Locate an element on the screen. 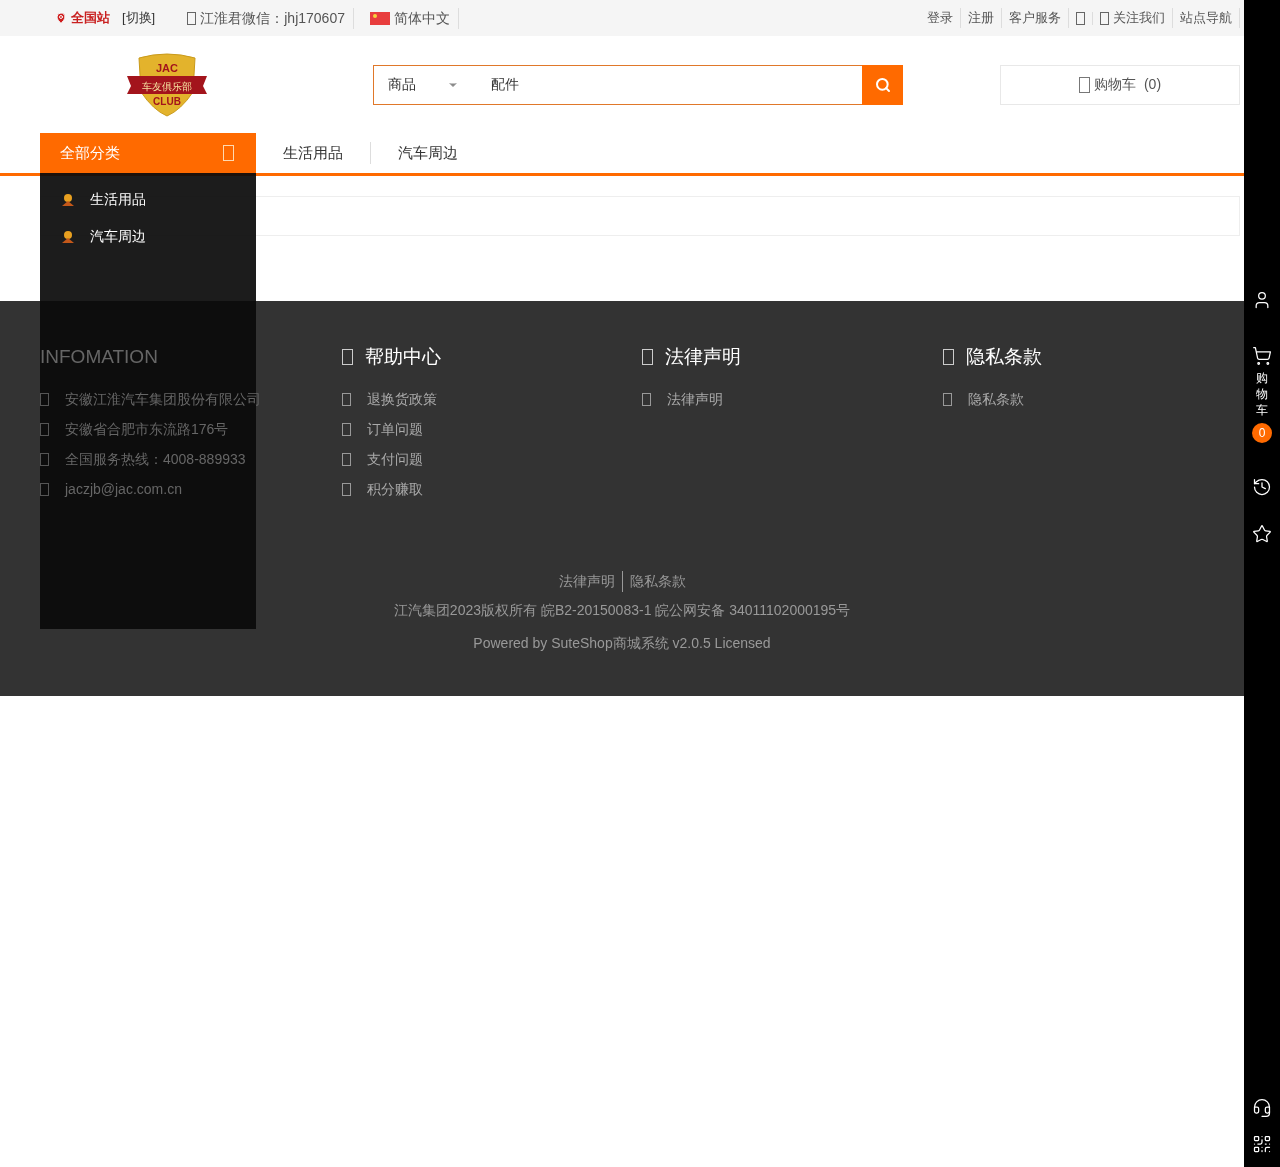  follow-link: 关注我们 is located at coordinates (1133, 18).